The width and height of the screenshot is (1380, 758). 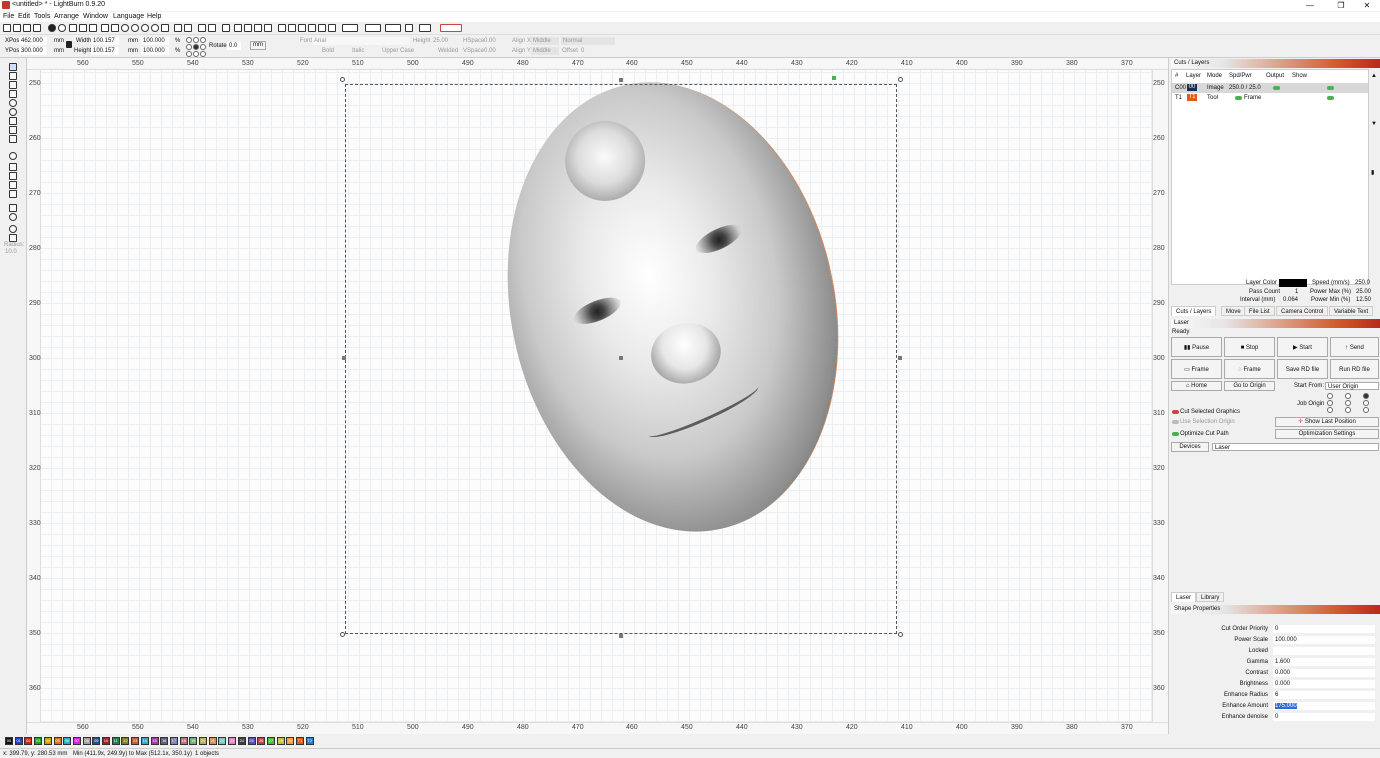 What do you see at coordinates (1348, 410) in the screenshot?
I see `origin-bc` at bounding box center [1348, 410].